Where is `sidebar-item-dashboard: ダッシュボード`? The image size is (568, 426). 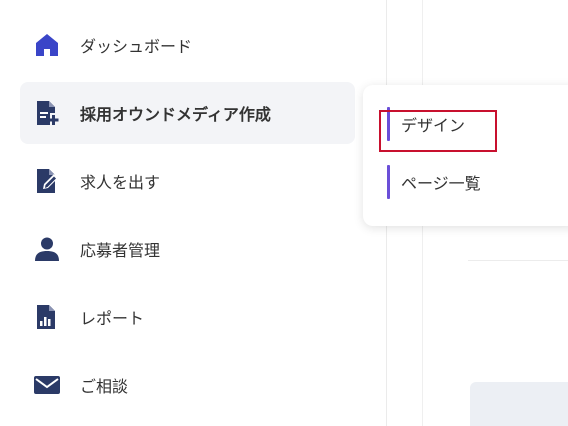 sidebar-item-dashboard: ダッシュボード is located at coordinates (187, 45).